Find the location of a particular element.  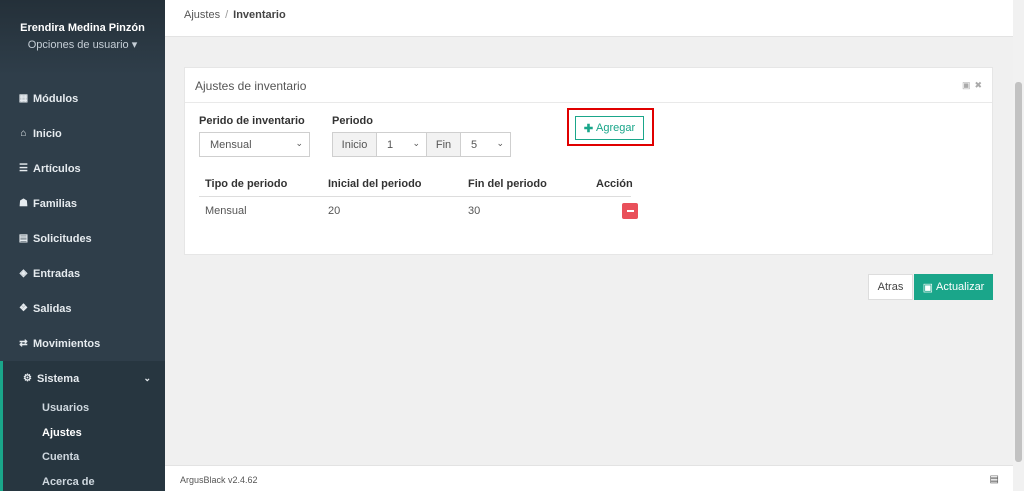

table-header: Inicial del periodo is located at coordinates (375, 184).